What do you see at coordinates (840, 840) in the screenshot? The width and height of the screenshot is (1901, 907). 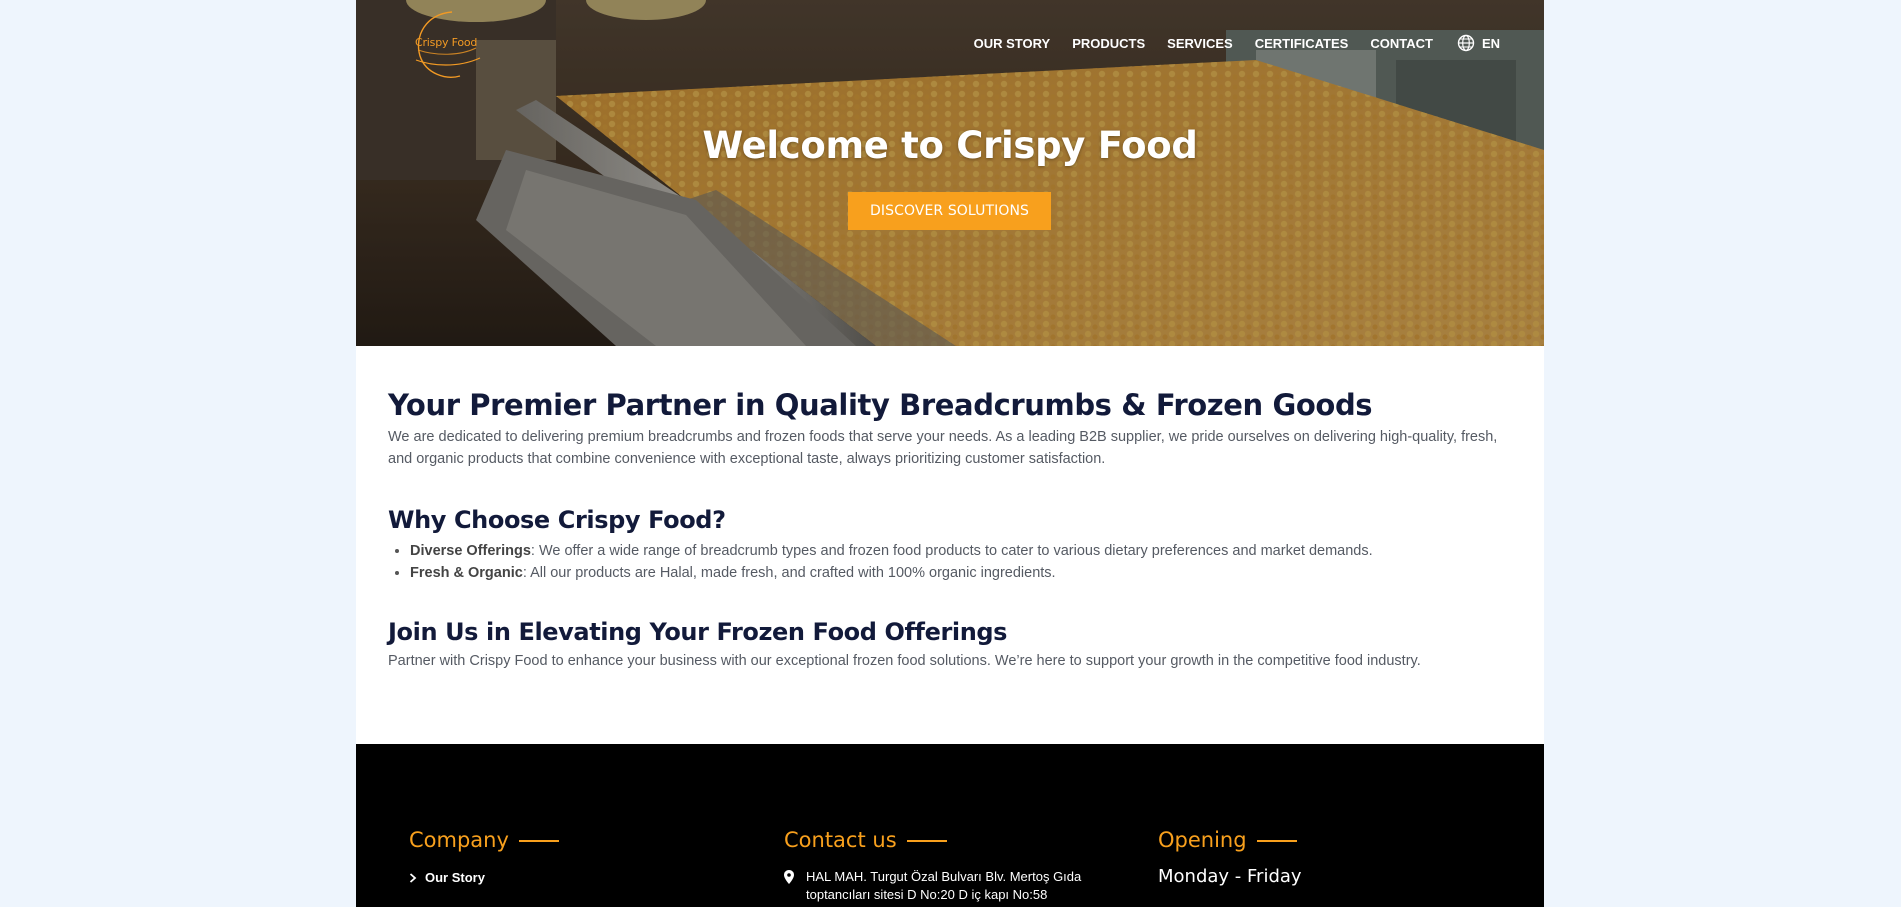 I see `footer-contact-heading: Contact us` at bounding box center [840, 840].